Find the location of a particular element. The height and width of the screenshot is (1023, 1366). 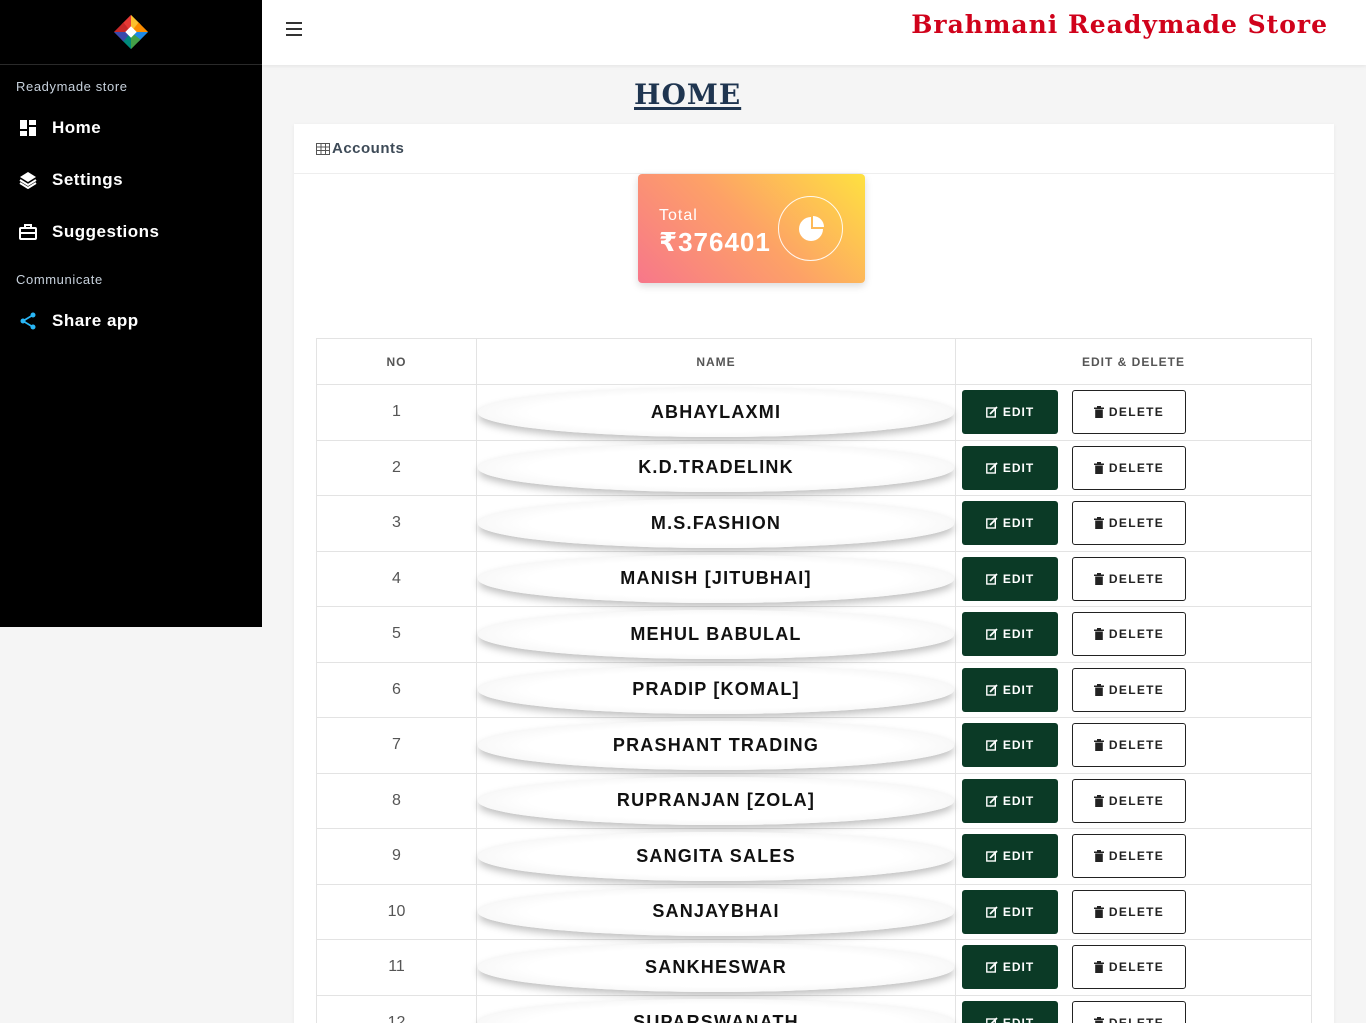

table-icon is located at coordinates (323, 148).